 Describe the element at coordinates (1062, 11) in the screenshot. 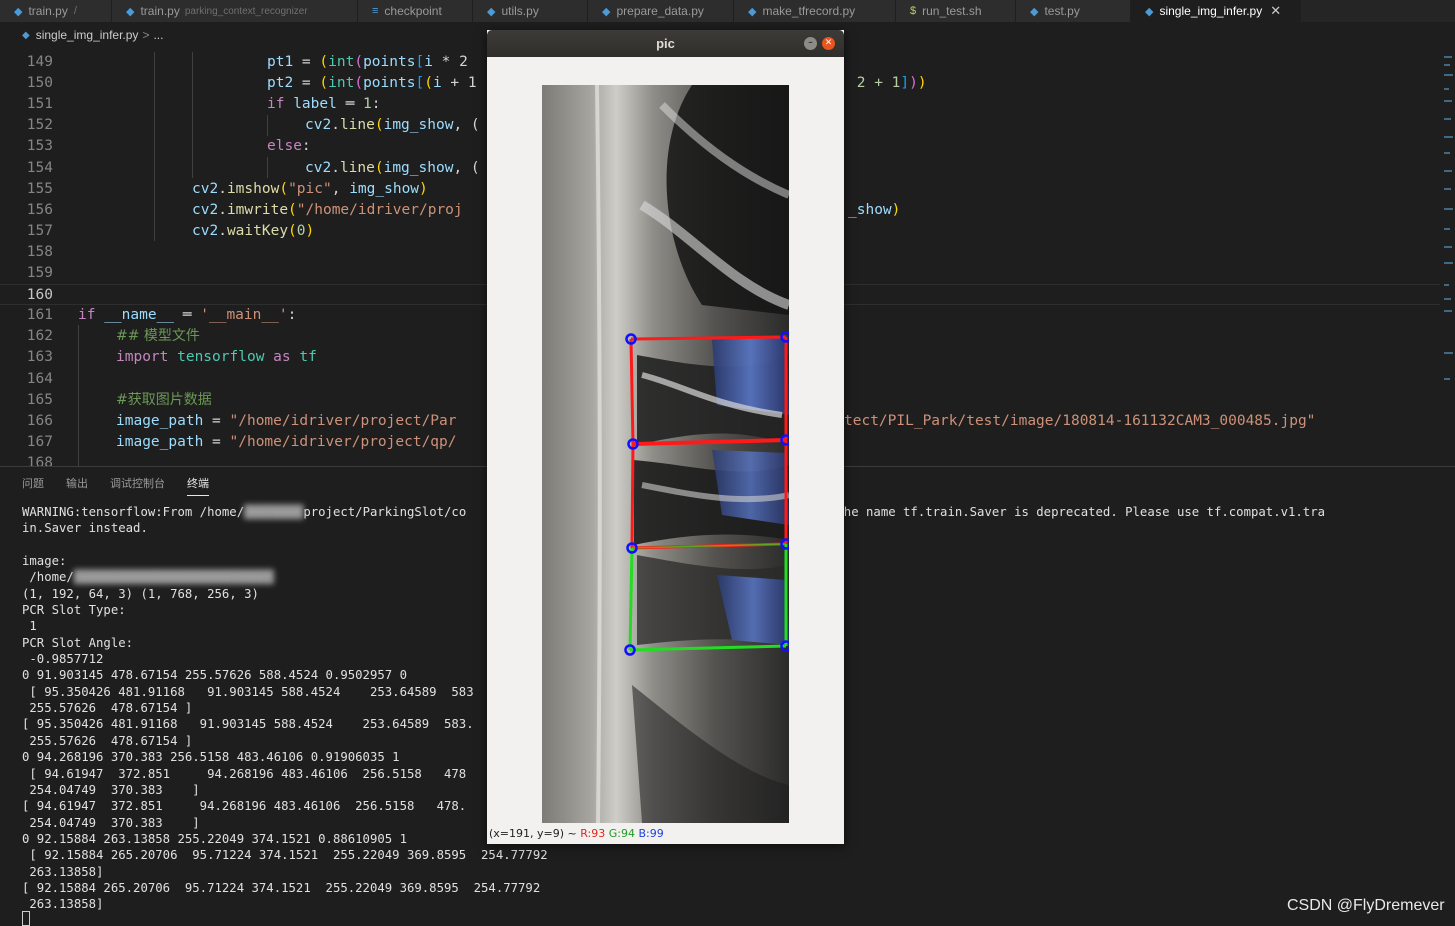

I see `tab-label: test.py` at that location.